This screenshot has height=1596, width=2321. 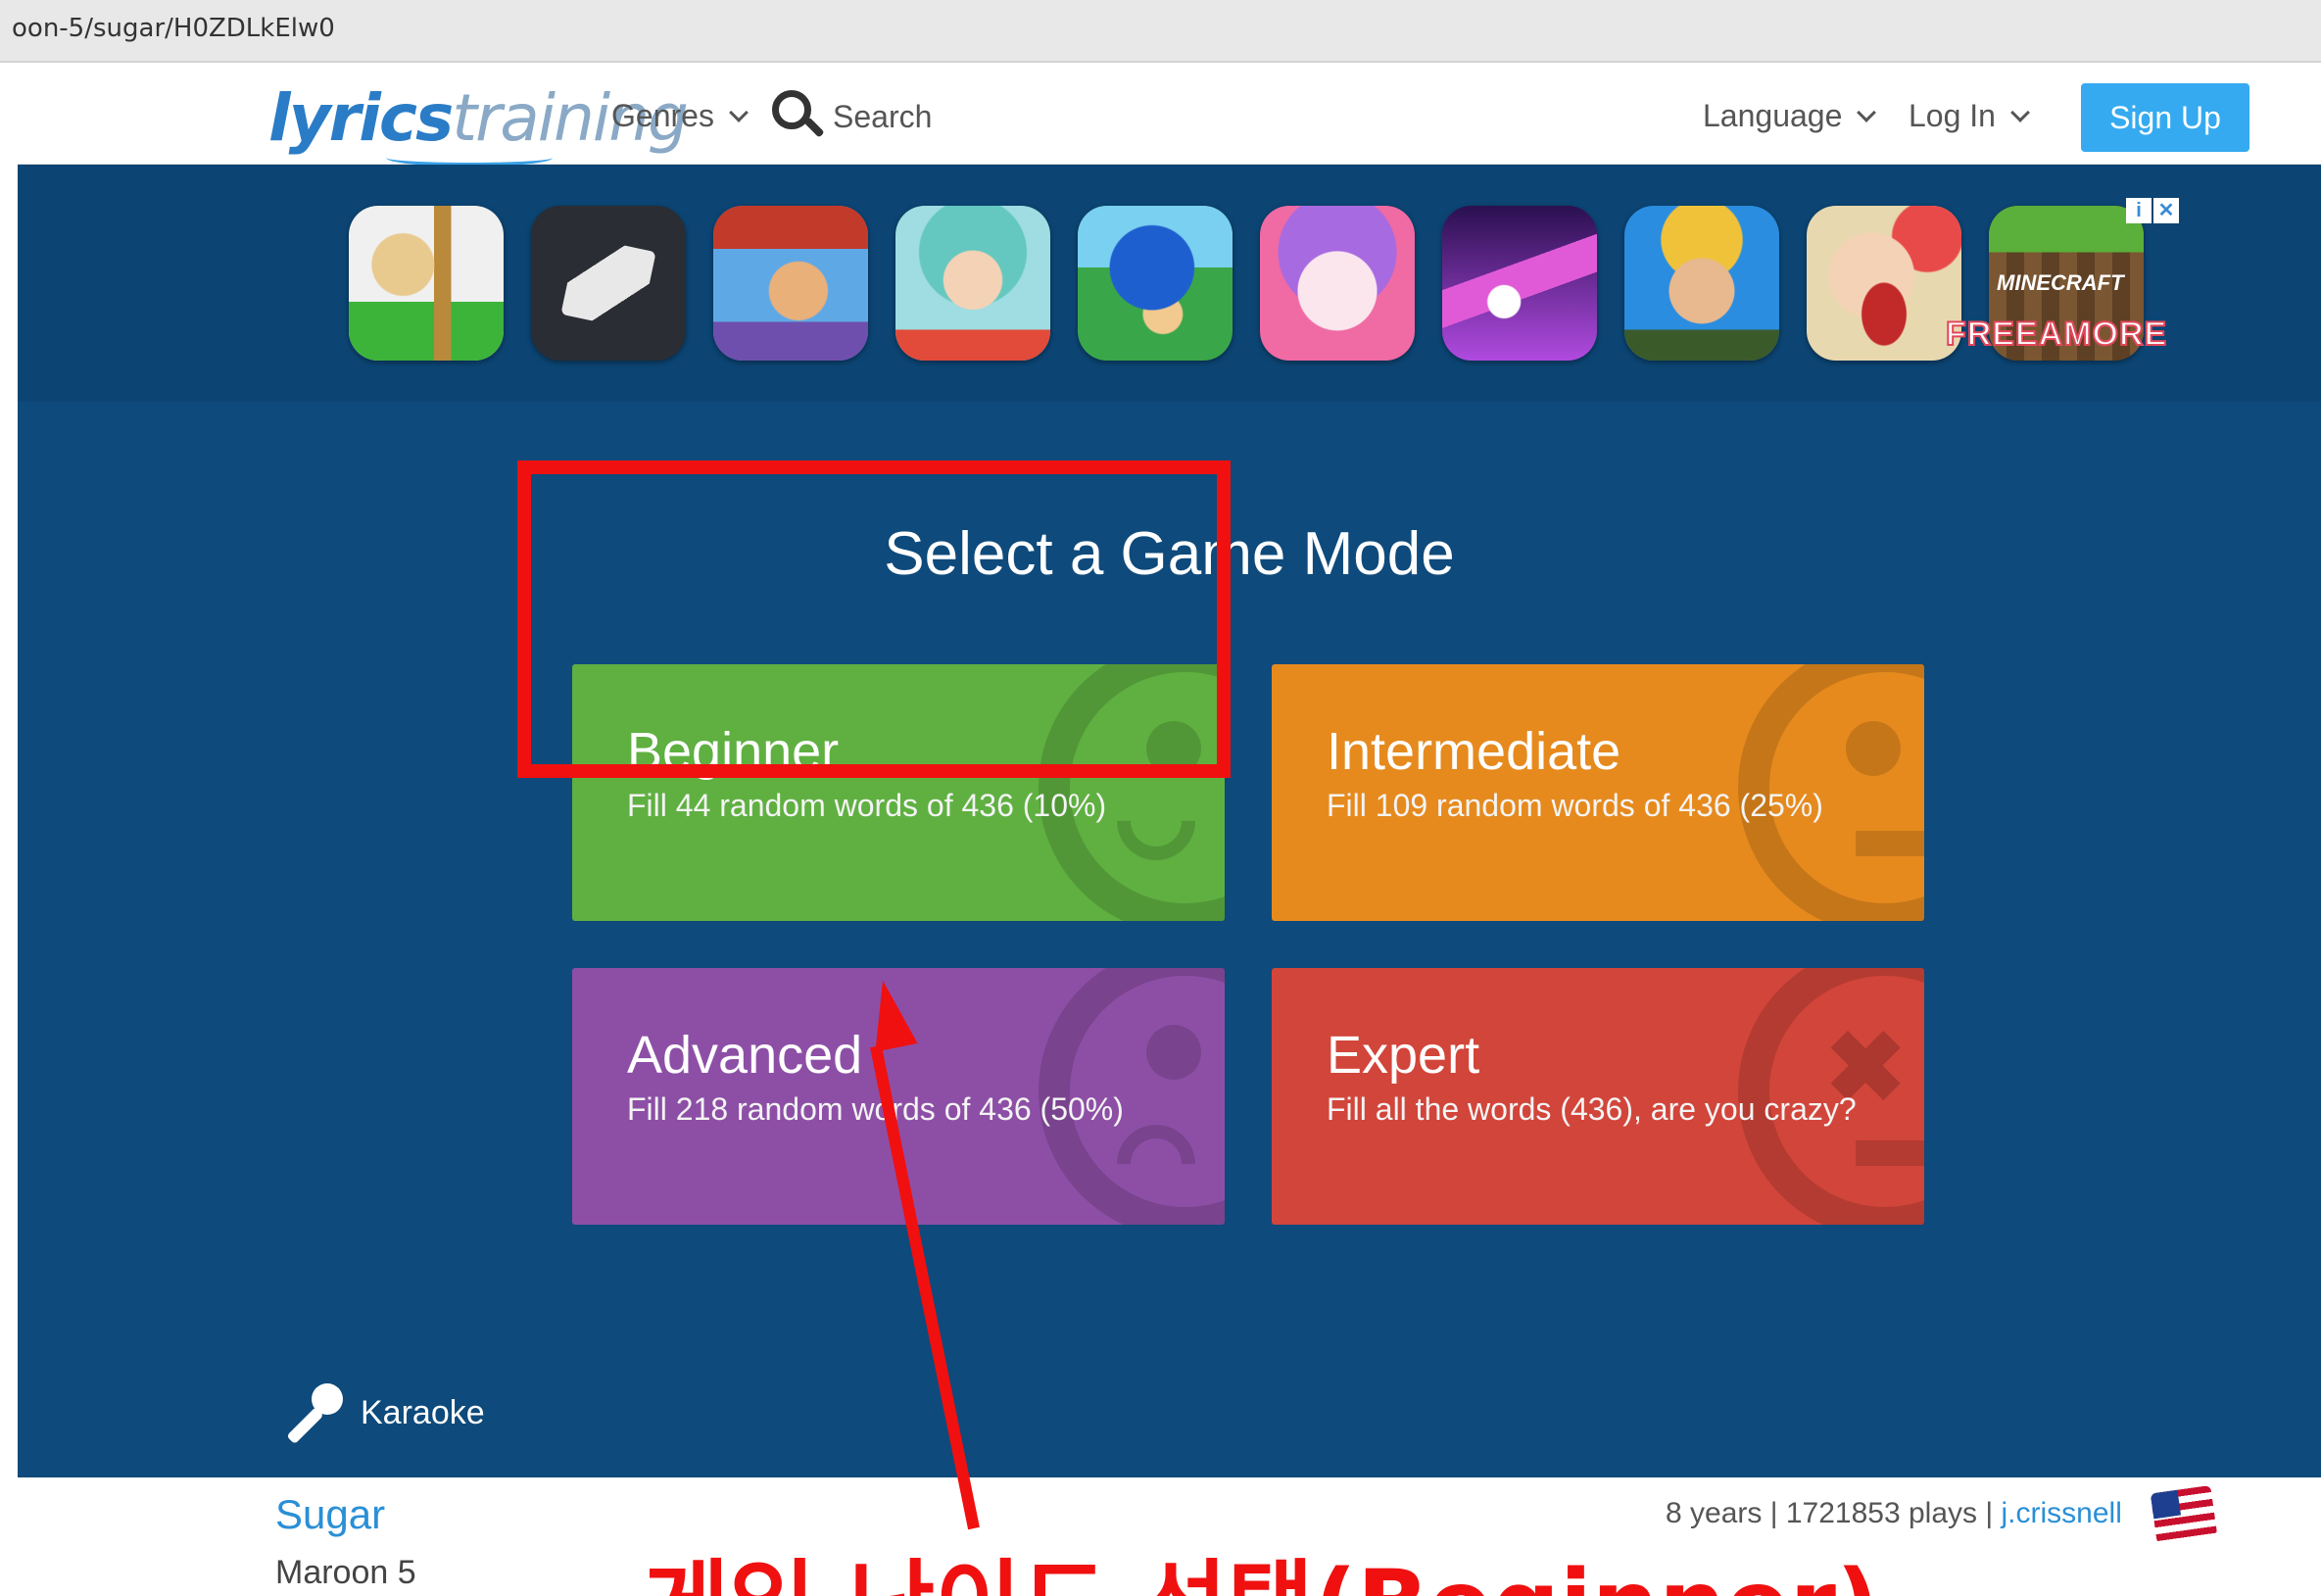 I want to click on app-icon-subway-surfers, so click(x=790, y=284).